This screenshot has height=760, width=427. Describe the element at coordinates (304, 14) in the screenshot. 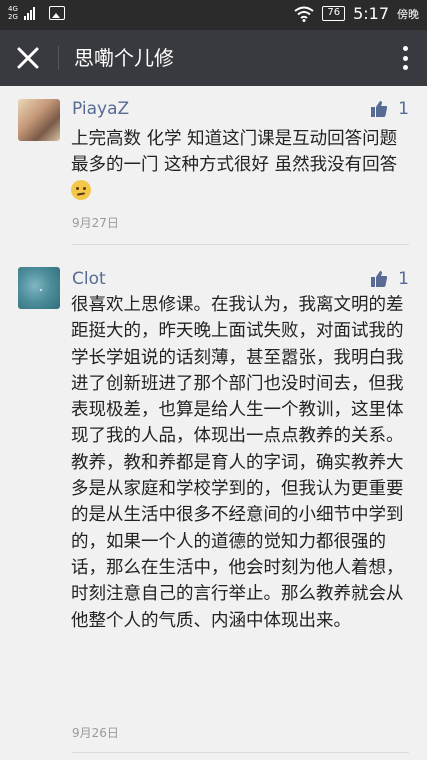

I see `wifi-icon` at that location.